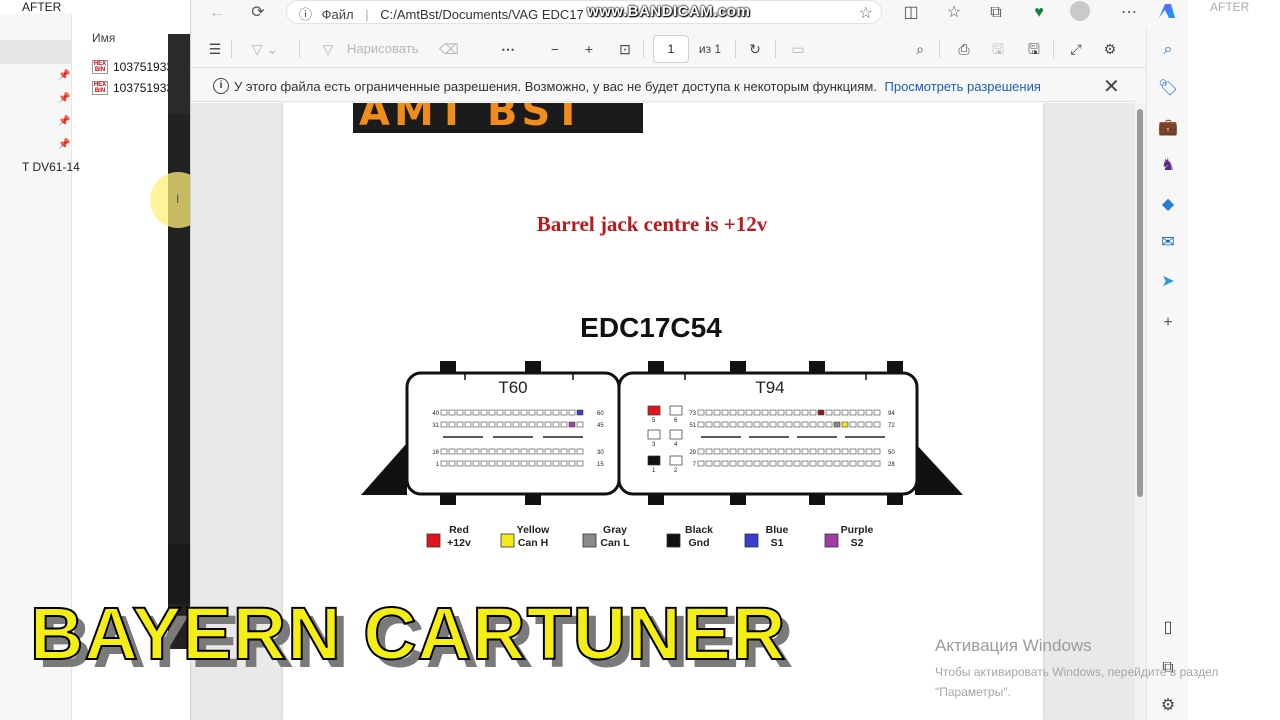  I want to click on svg-text: 73, so click(692, 414).